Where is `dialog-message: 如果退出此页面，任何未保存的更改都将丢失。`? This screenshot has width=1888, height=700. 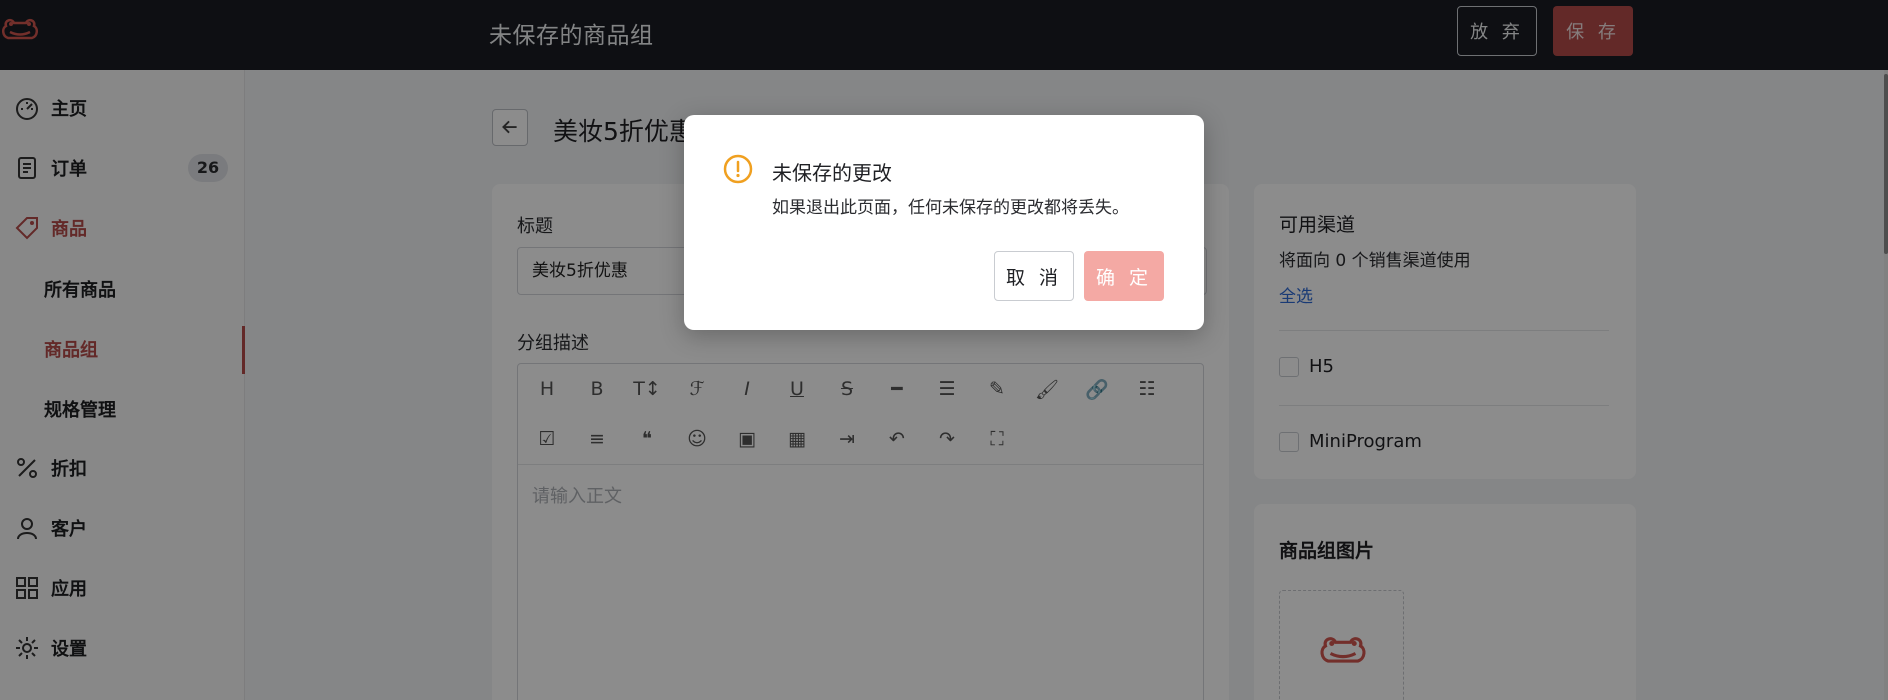 dialog-message: 如果退出此页面，任何未保存的更改都将丢失。 is located at coordinates (950, 208).